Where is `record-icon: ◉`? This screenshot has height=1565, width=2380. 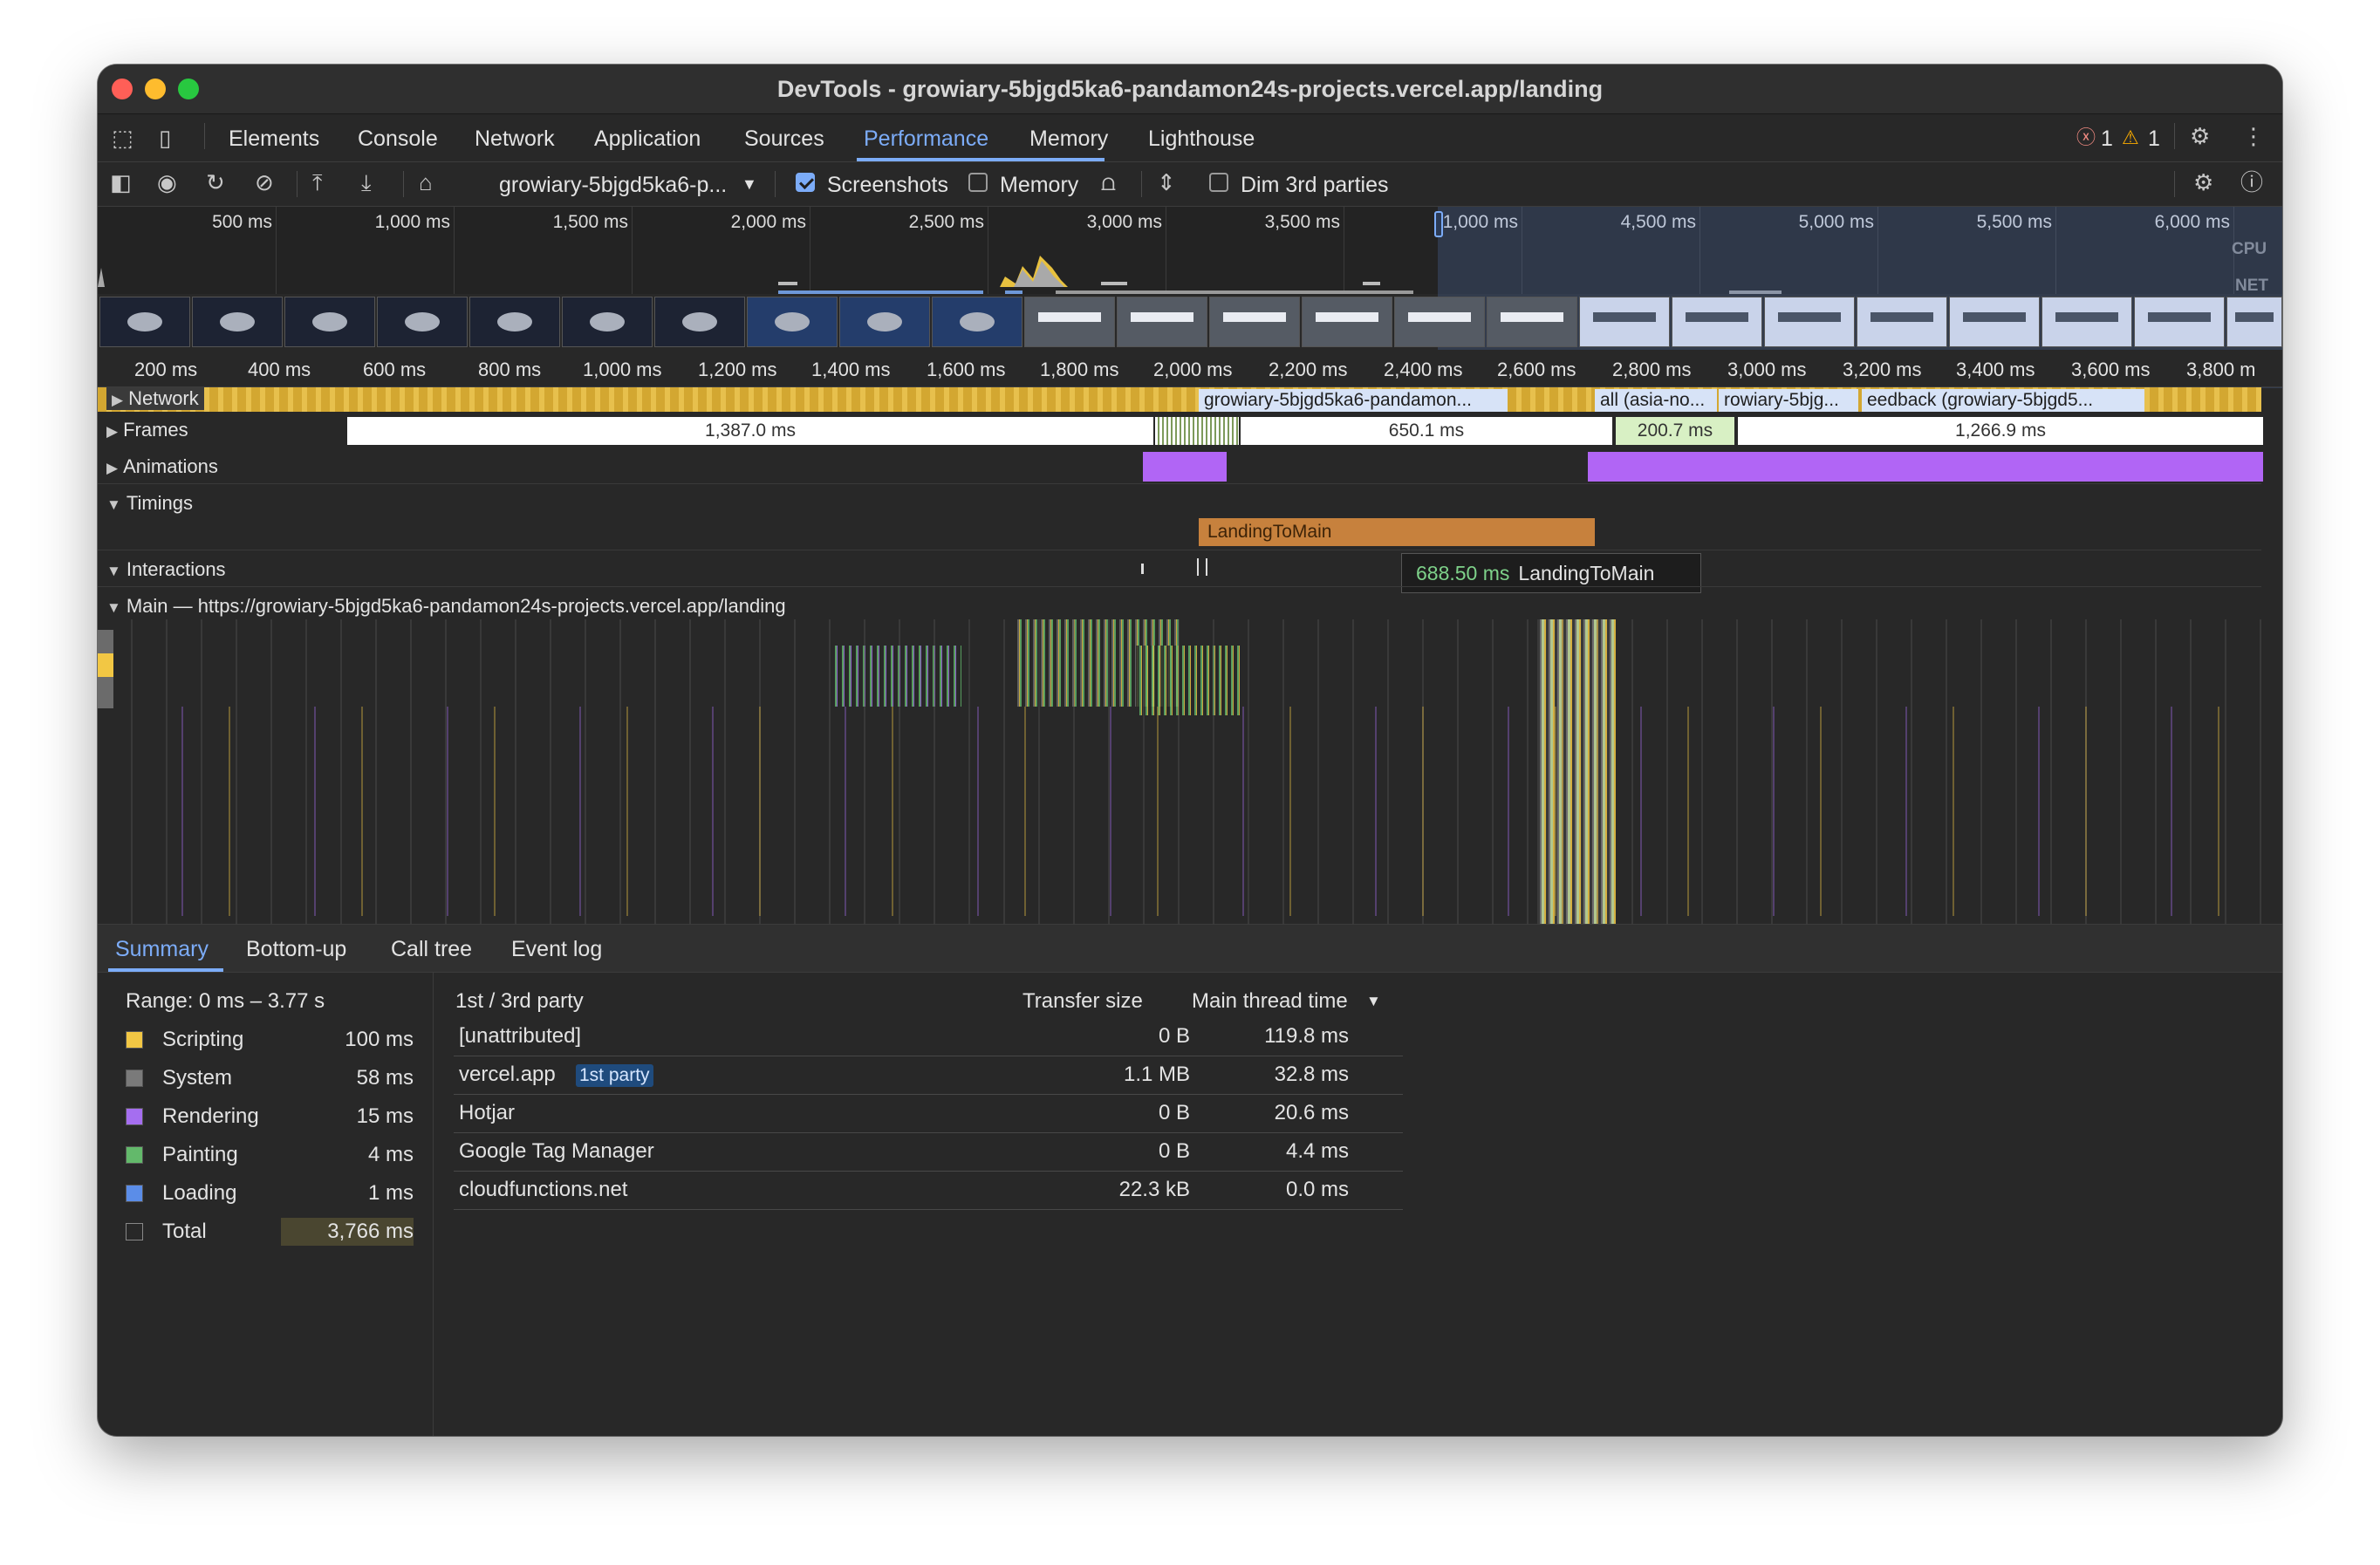
record-icon: ◉ is located at coordinates (167, 182).